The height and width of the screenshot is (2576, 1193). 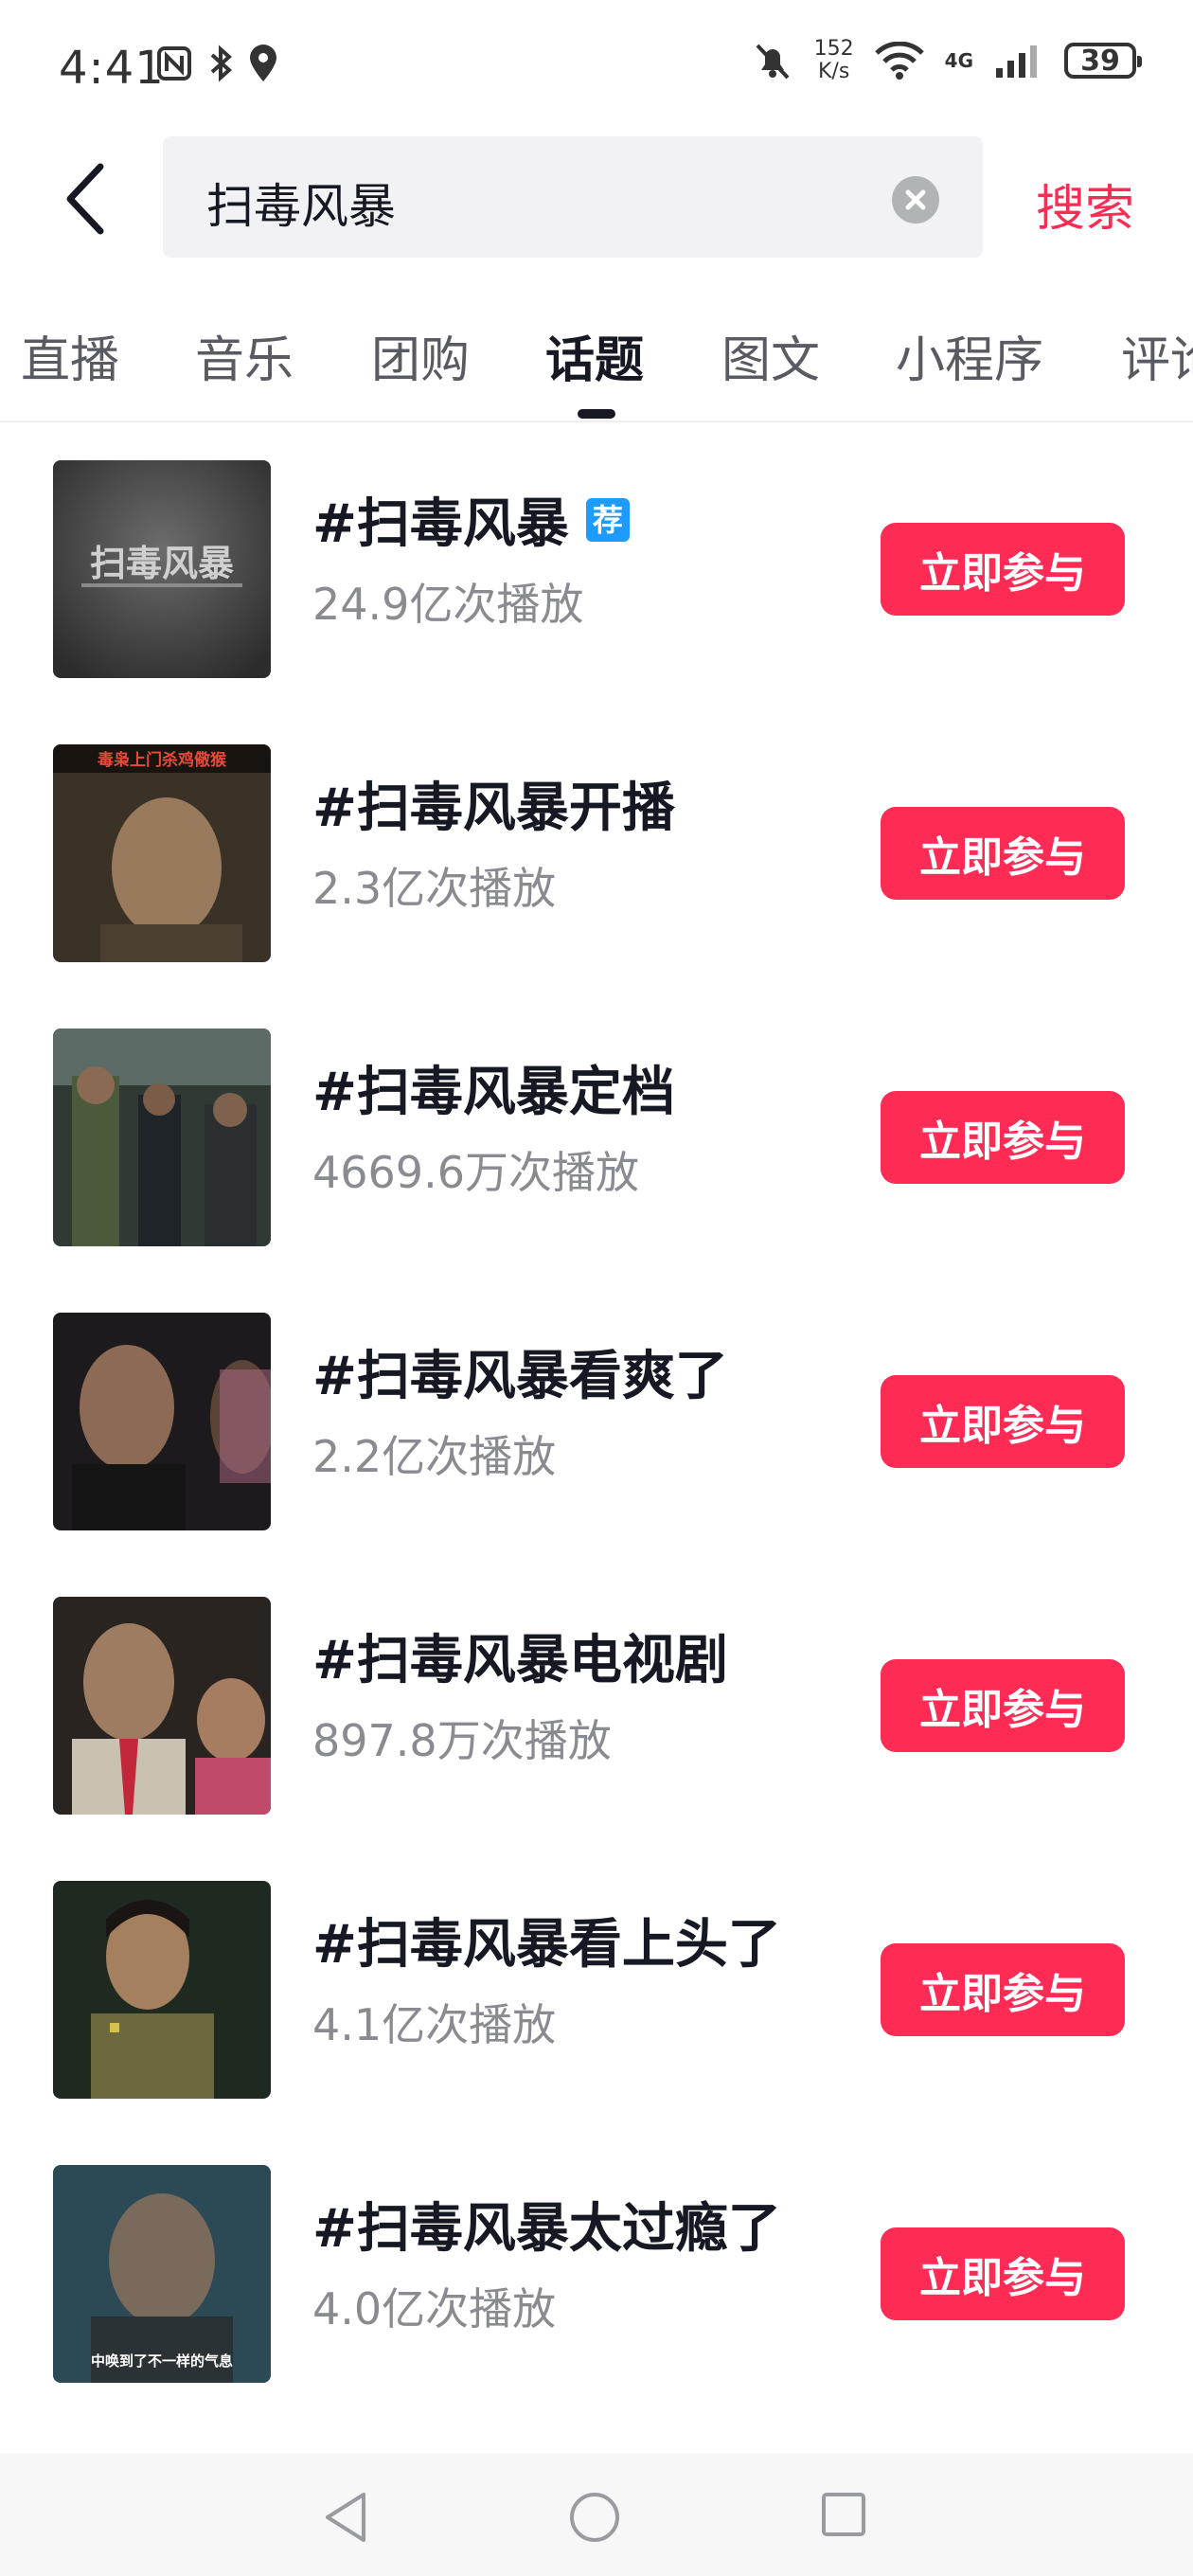 What do you see at coordinates (596, 854) in the screenshot?
I see `list-item: 毒枭上门杀鸡儆猴 #扫毒风暴开播 2.3亿次播放 立即参与` at bounding box center [596, 854].